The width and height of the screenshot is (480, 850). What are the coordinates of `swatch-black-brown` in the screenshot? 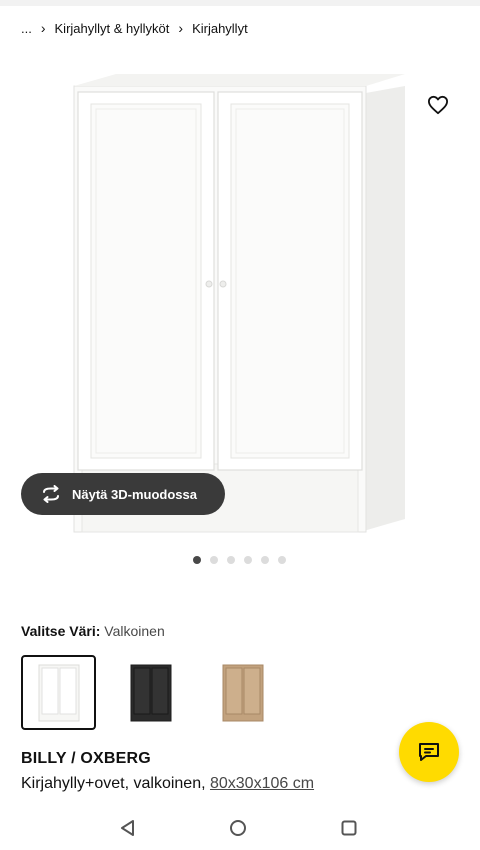 It's located at (150, 692).